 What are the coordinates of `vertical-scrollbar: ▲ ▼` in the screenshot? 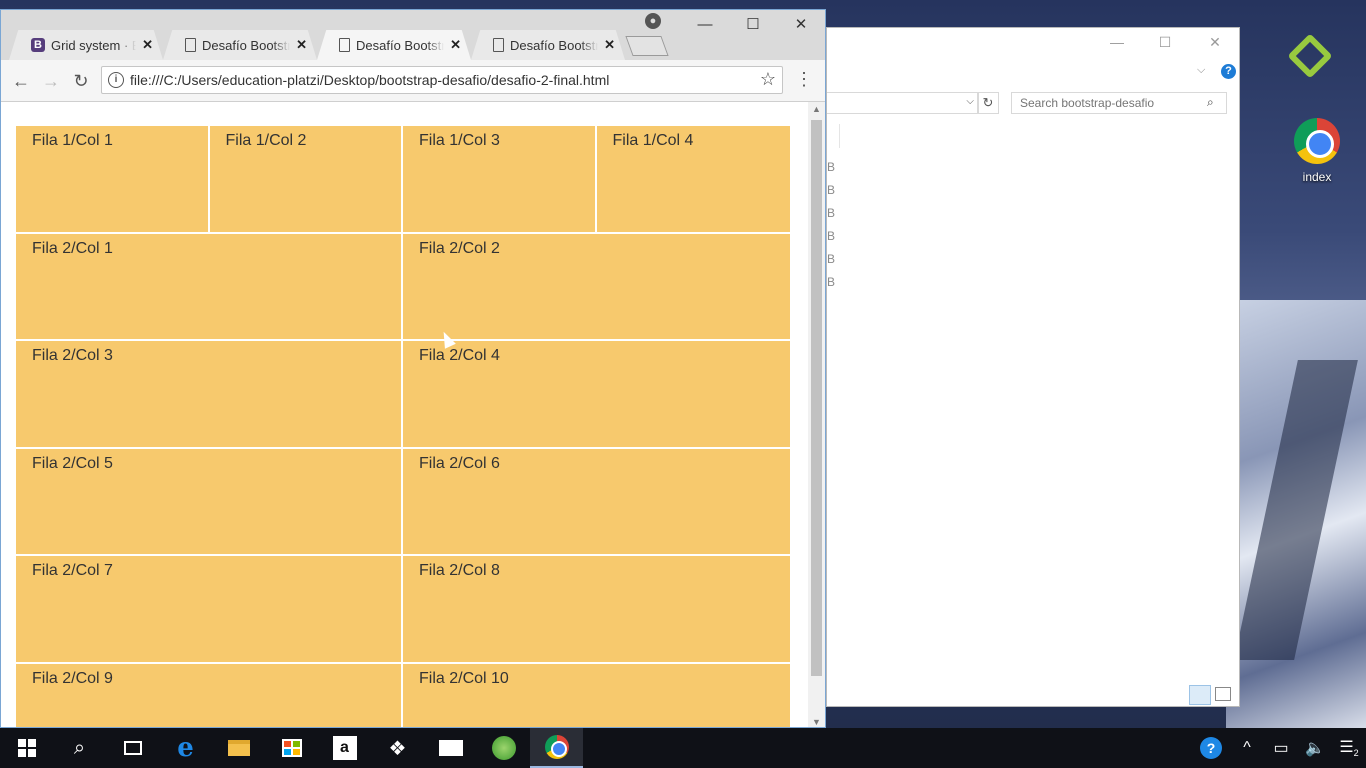 It's located at (816, 414).